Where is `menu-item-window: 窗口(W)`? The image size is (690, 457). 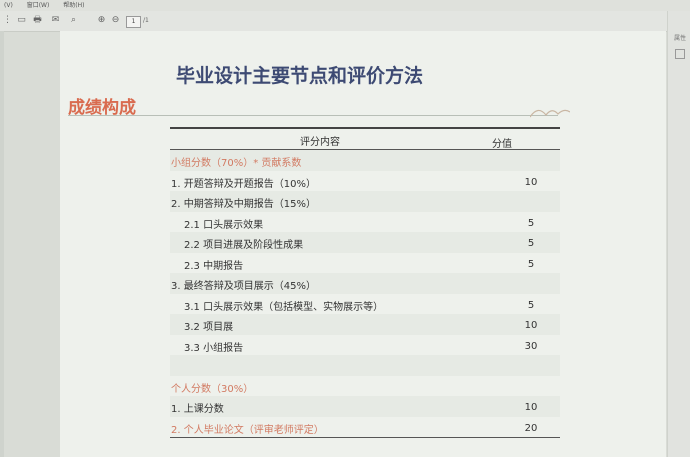 menu-item-window: 窗口(W) is located at coordinates (38, 5).